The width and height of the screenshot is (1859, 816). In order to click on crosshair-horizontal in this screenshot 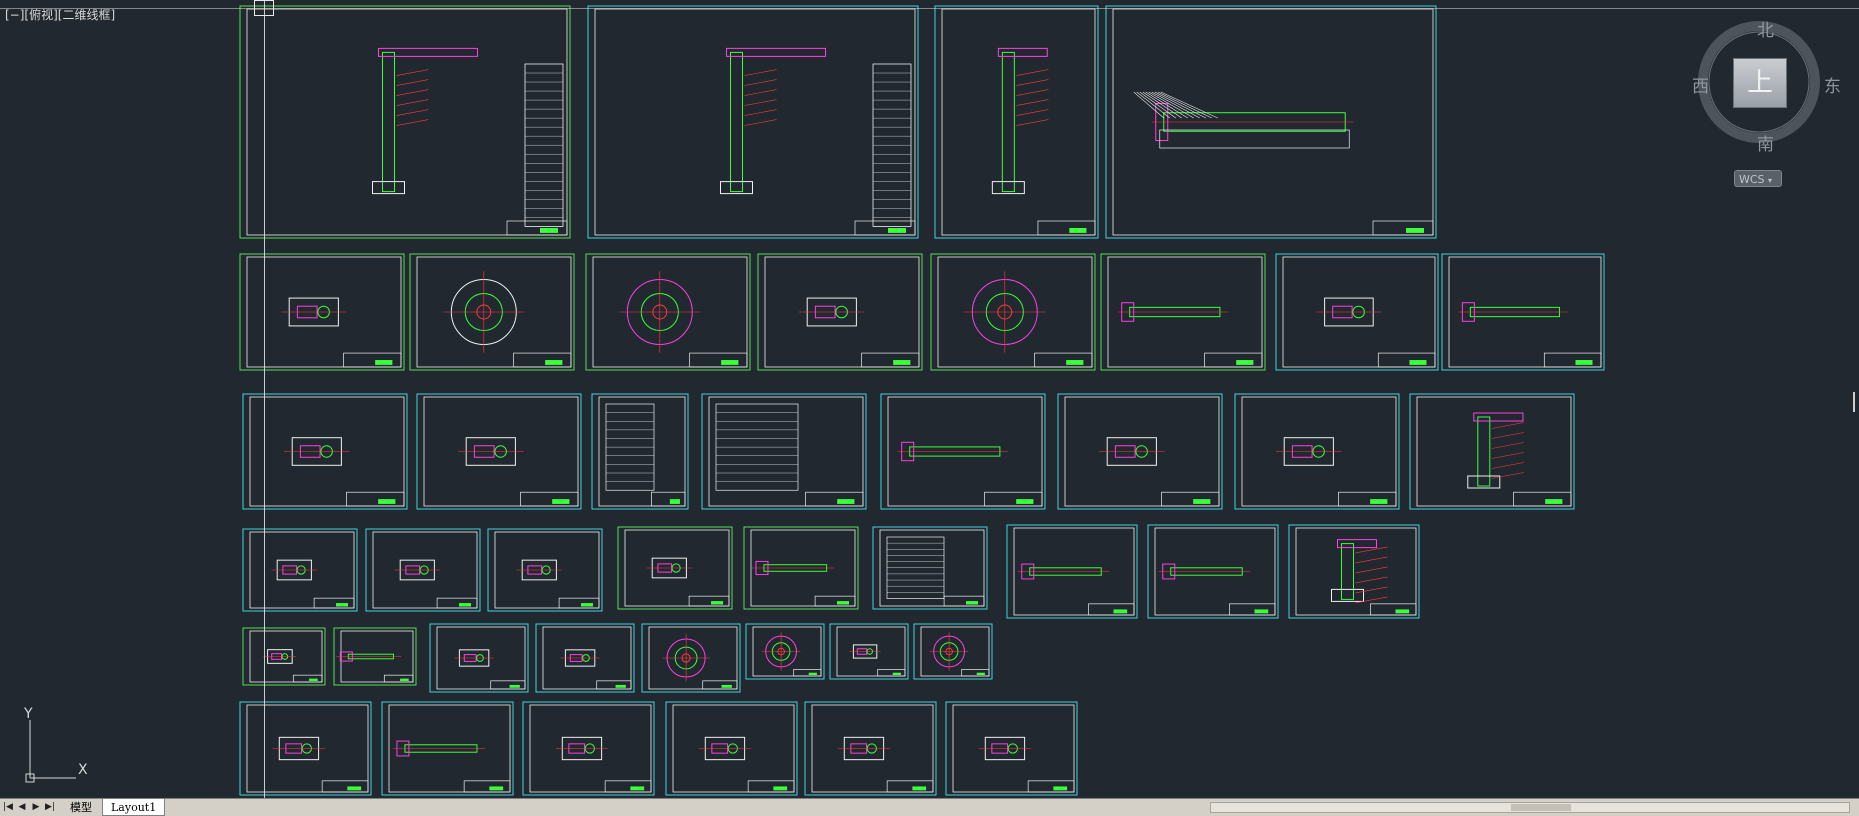, I will do `click(929, 8)`.